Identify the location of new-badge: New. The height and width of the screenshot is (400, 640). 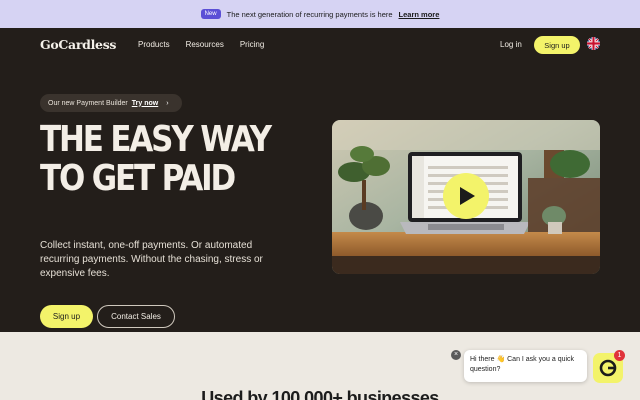
(210, 14).